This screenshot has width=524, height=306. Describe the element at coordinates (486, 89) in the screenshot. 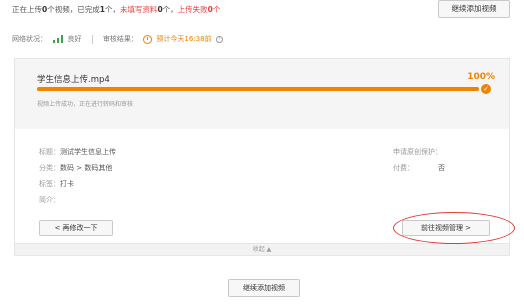

I see `check-icon: ✓` at that location.